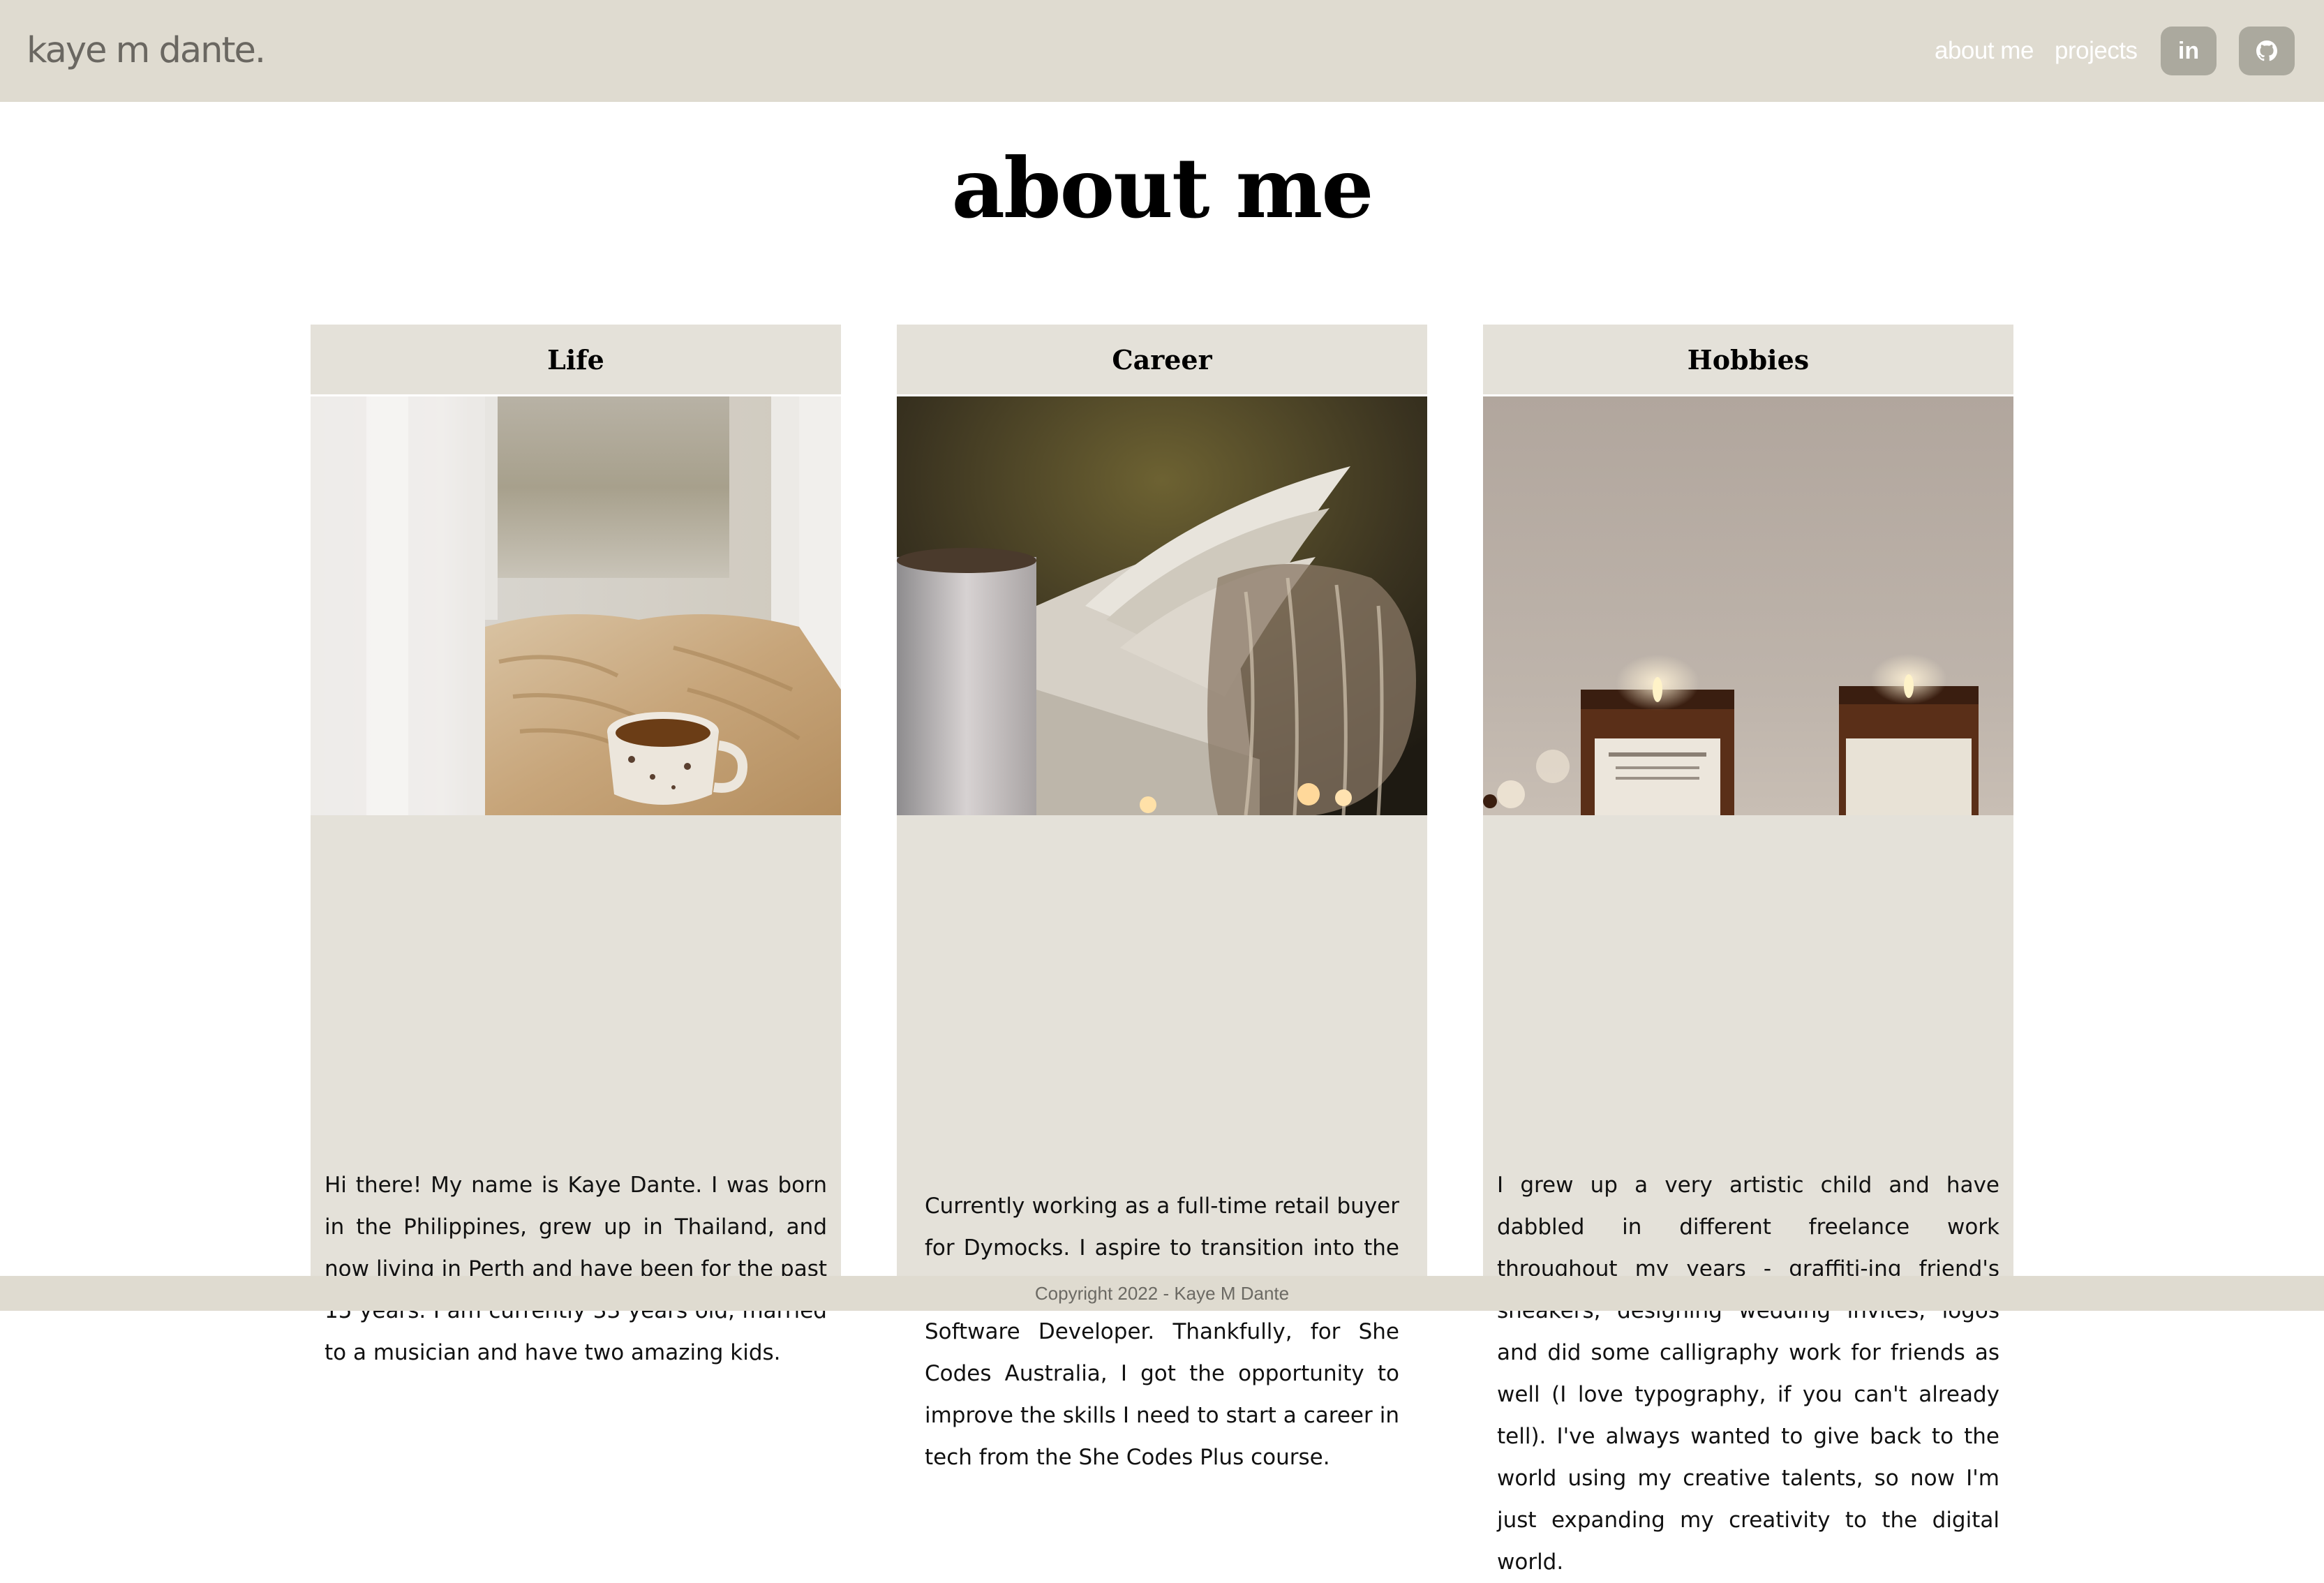 The image size is (2324, 1583). I want to click on copyright-text: Copyright 2022 - Kaye M Dante, so click(1162, 1293).